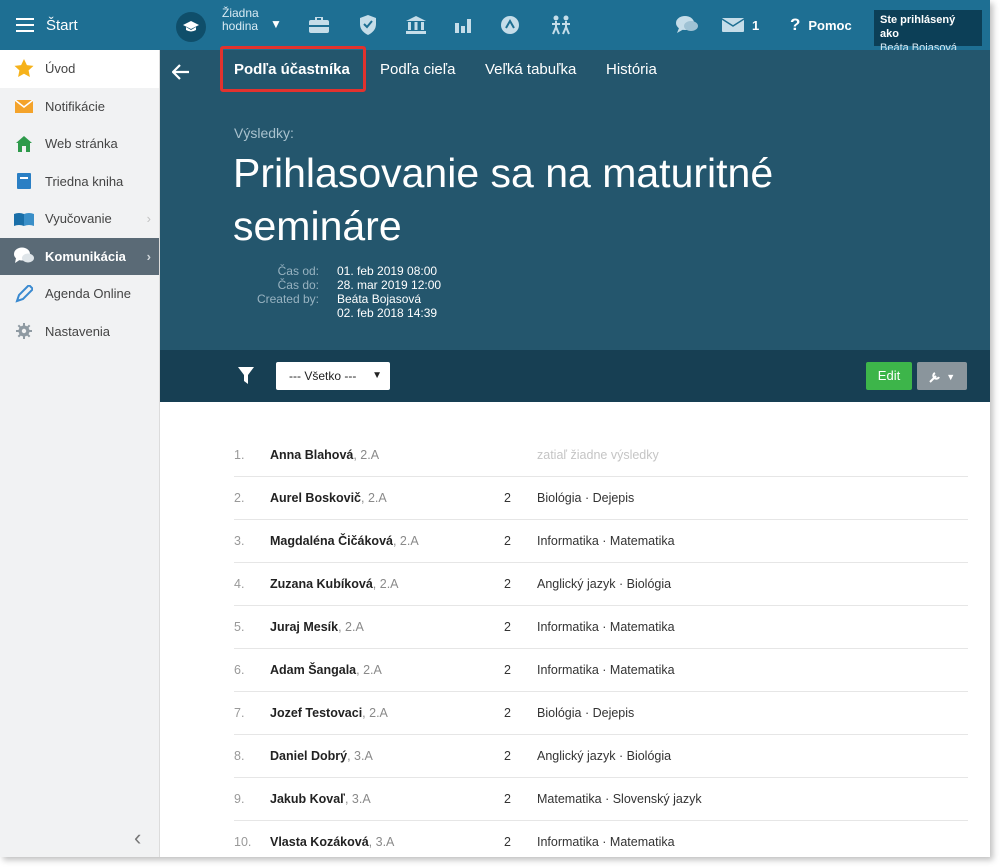 The height and width of the screenshot is (867, 1000). I want to click on meta-to-value: 28. mar 2019 12:00, so click(389, 285).